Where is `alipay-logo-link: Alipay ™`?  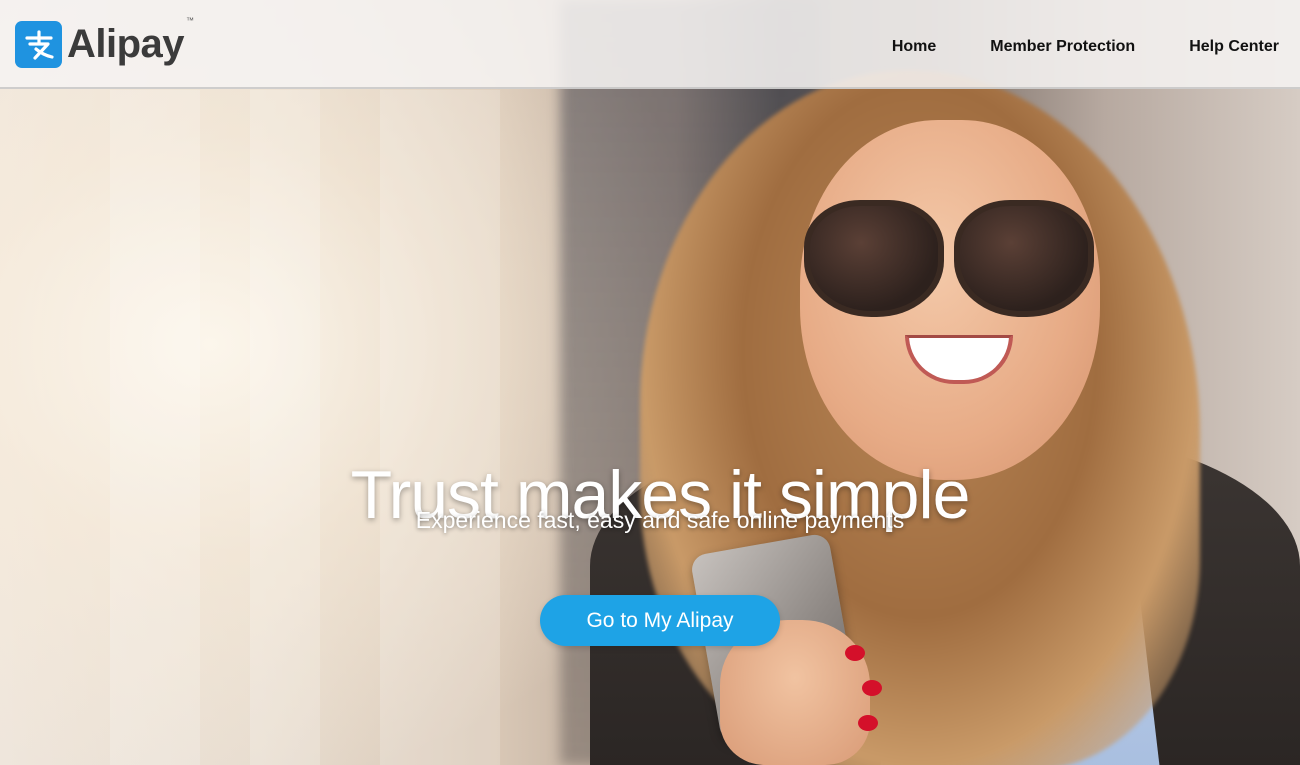 alipay-logo-link: Alipay ™ is located at coordinates (104, 42).